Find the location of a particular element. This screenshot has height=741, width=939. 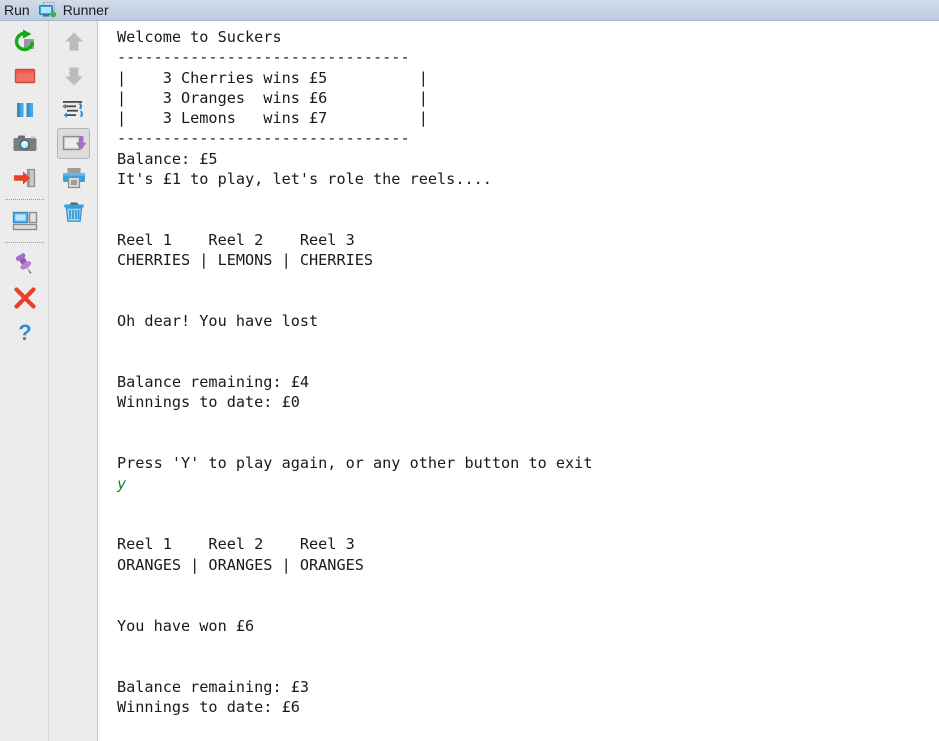

clear-all-button is located at coordinates (73, 212).